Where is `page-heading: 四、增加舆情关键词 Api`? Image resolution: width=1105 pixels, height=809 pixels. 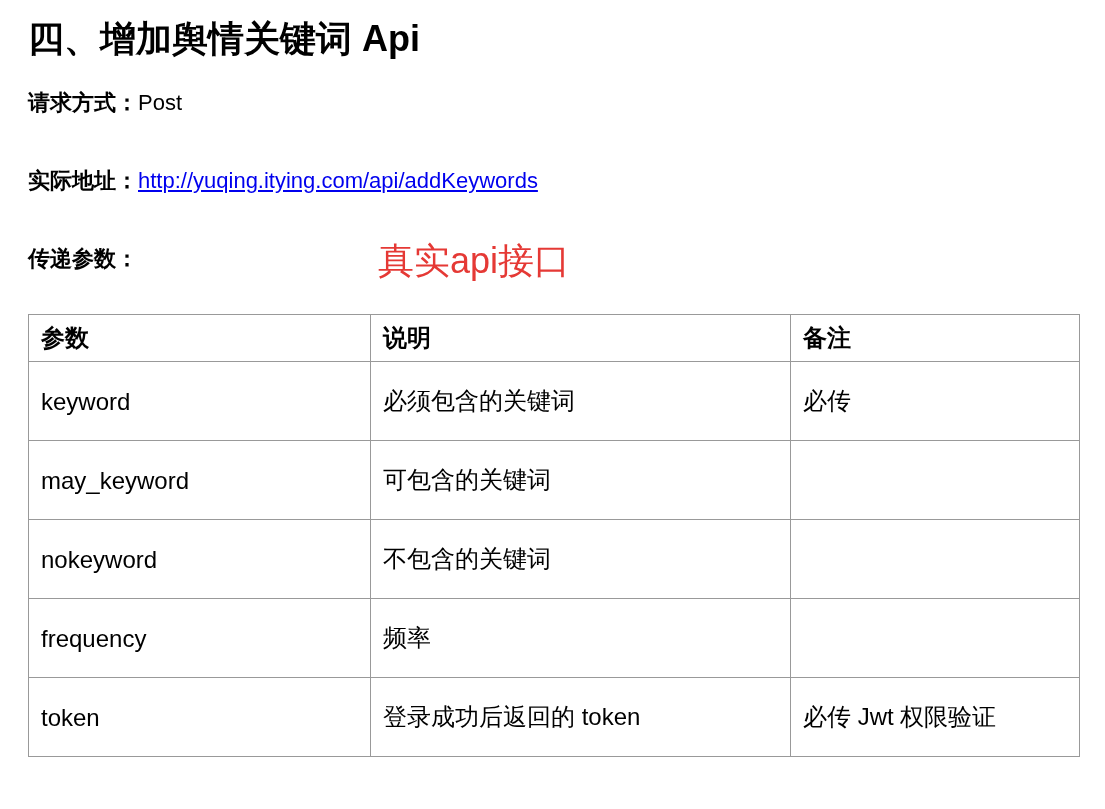
page-heading: 四、增加舆情关键词 Api is located at coordinates (224, 39).